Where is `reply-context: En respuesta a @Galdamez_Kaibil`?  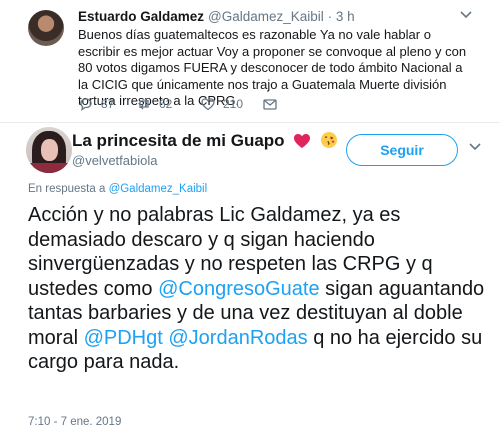
reply-context: En respuesta a @Galdamez_Kaibil is located at coordinates (117, 189).